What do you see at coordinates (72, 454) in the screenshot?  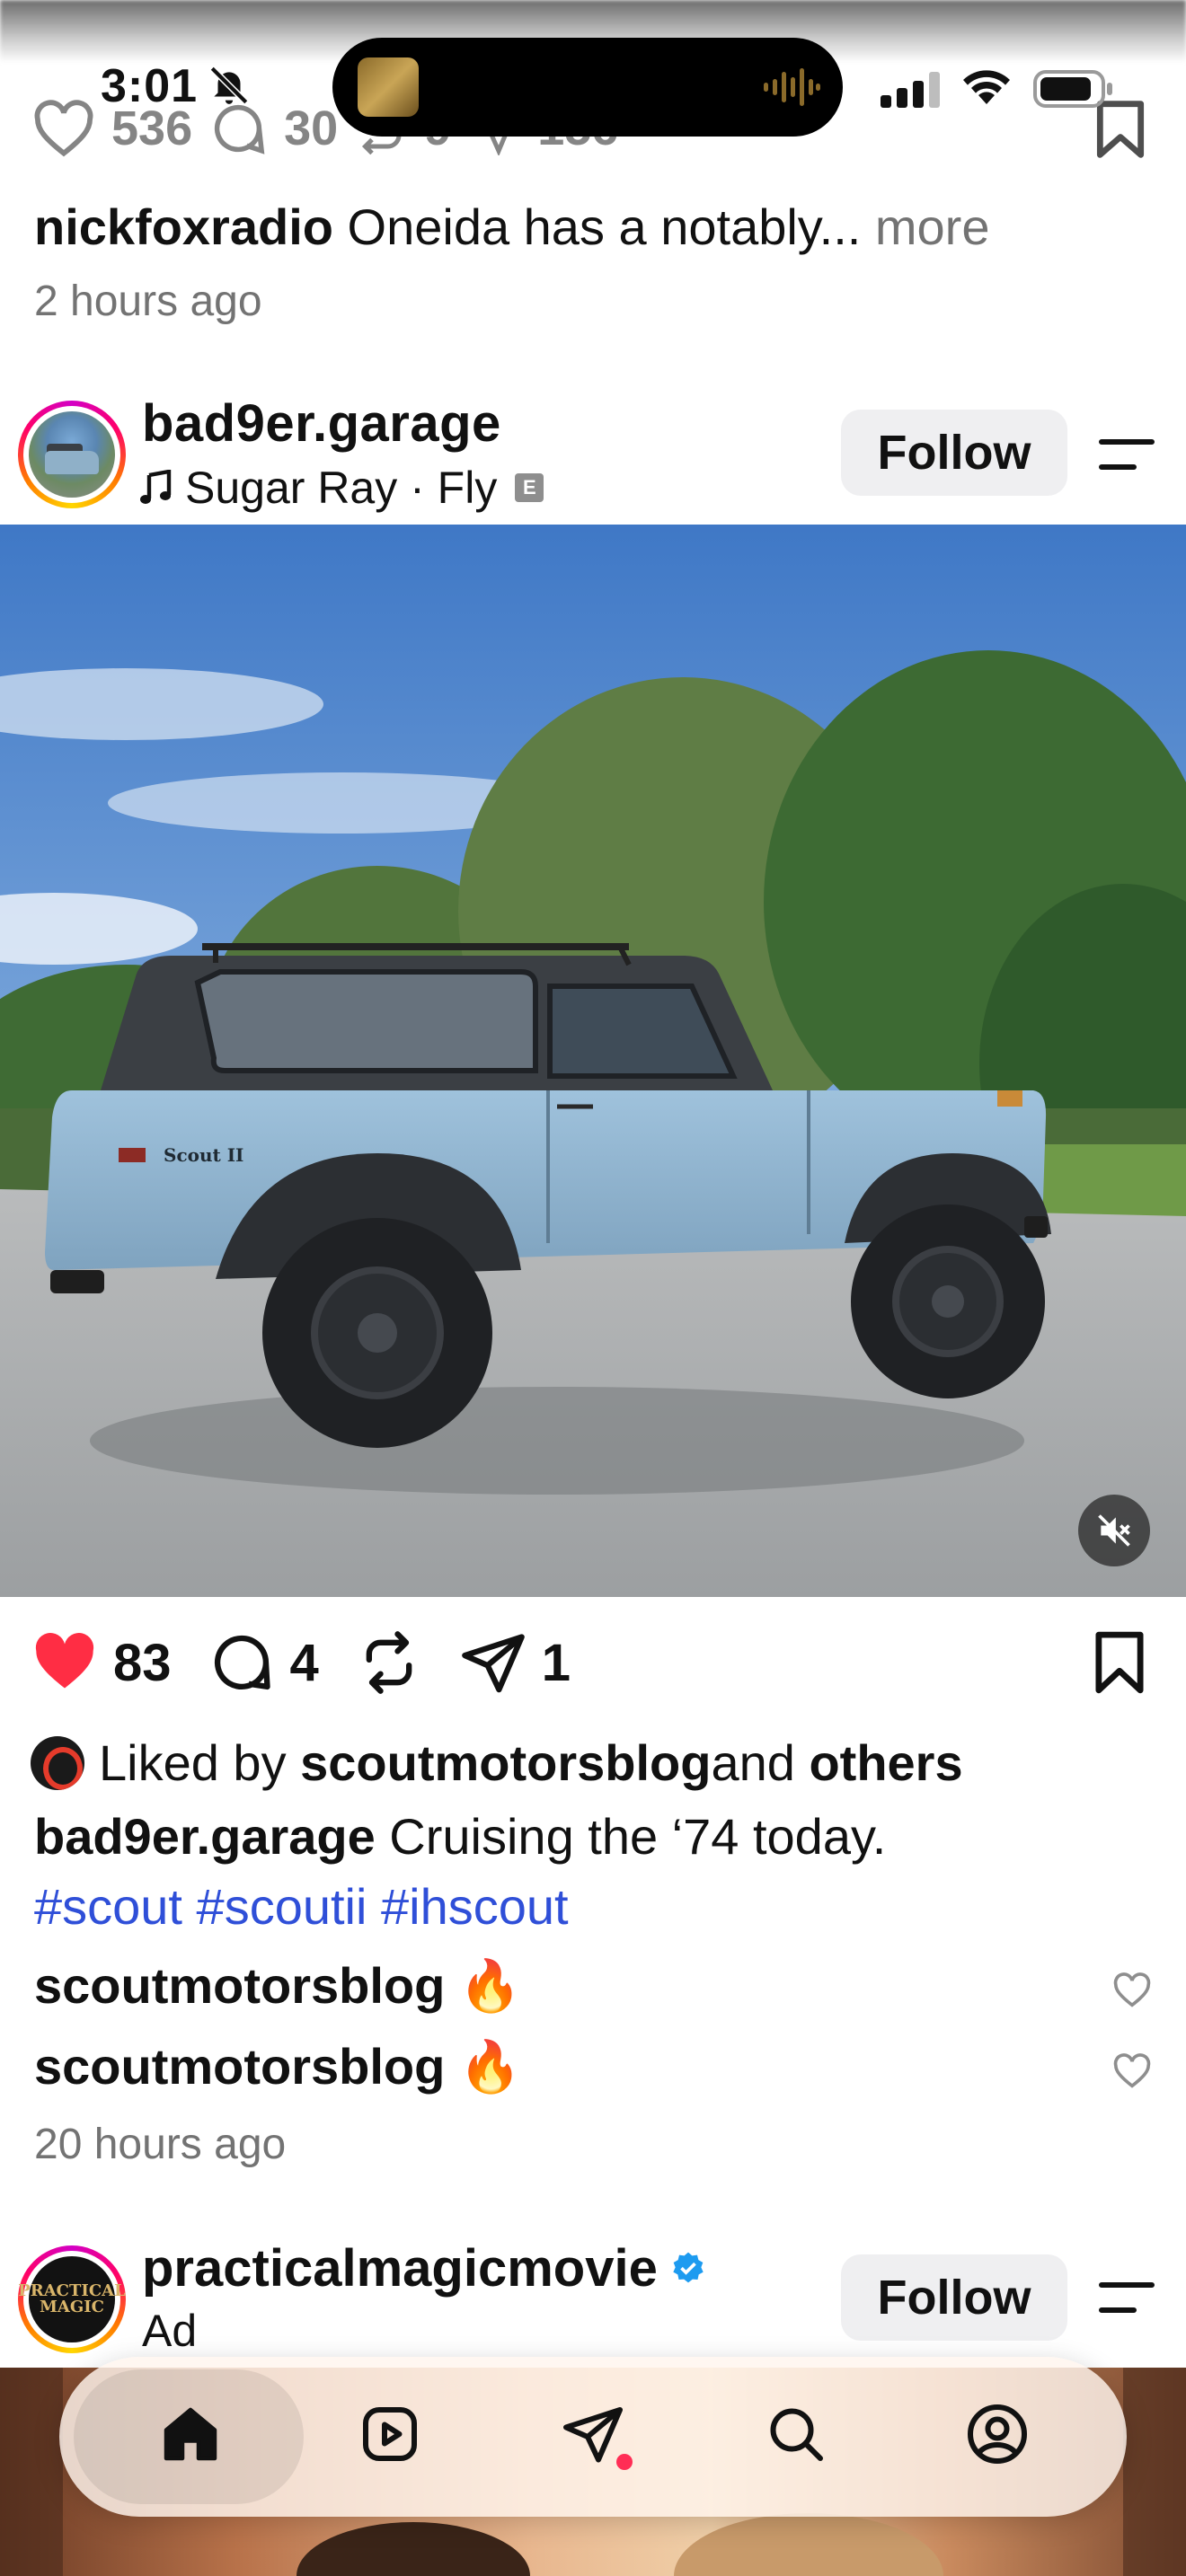 I see `avatar` at bounding box center [72, 454].